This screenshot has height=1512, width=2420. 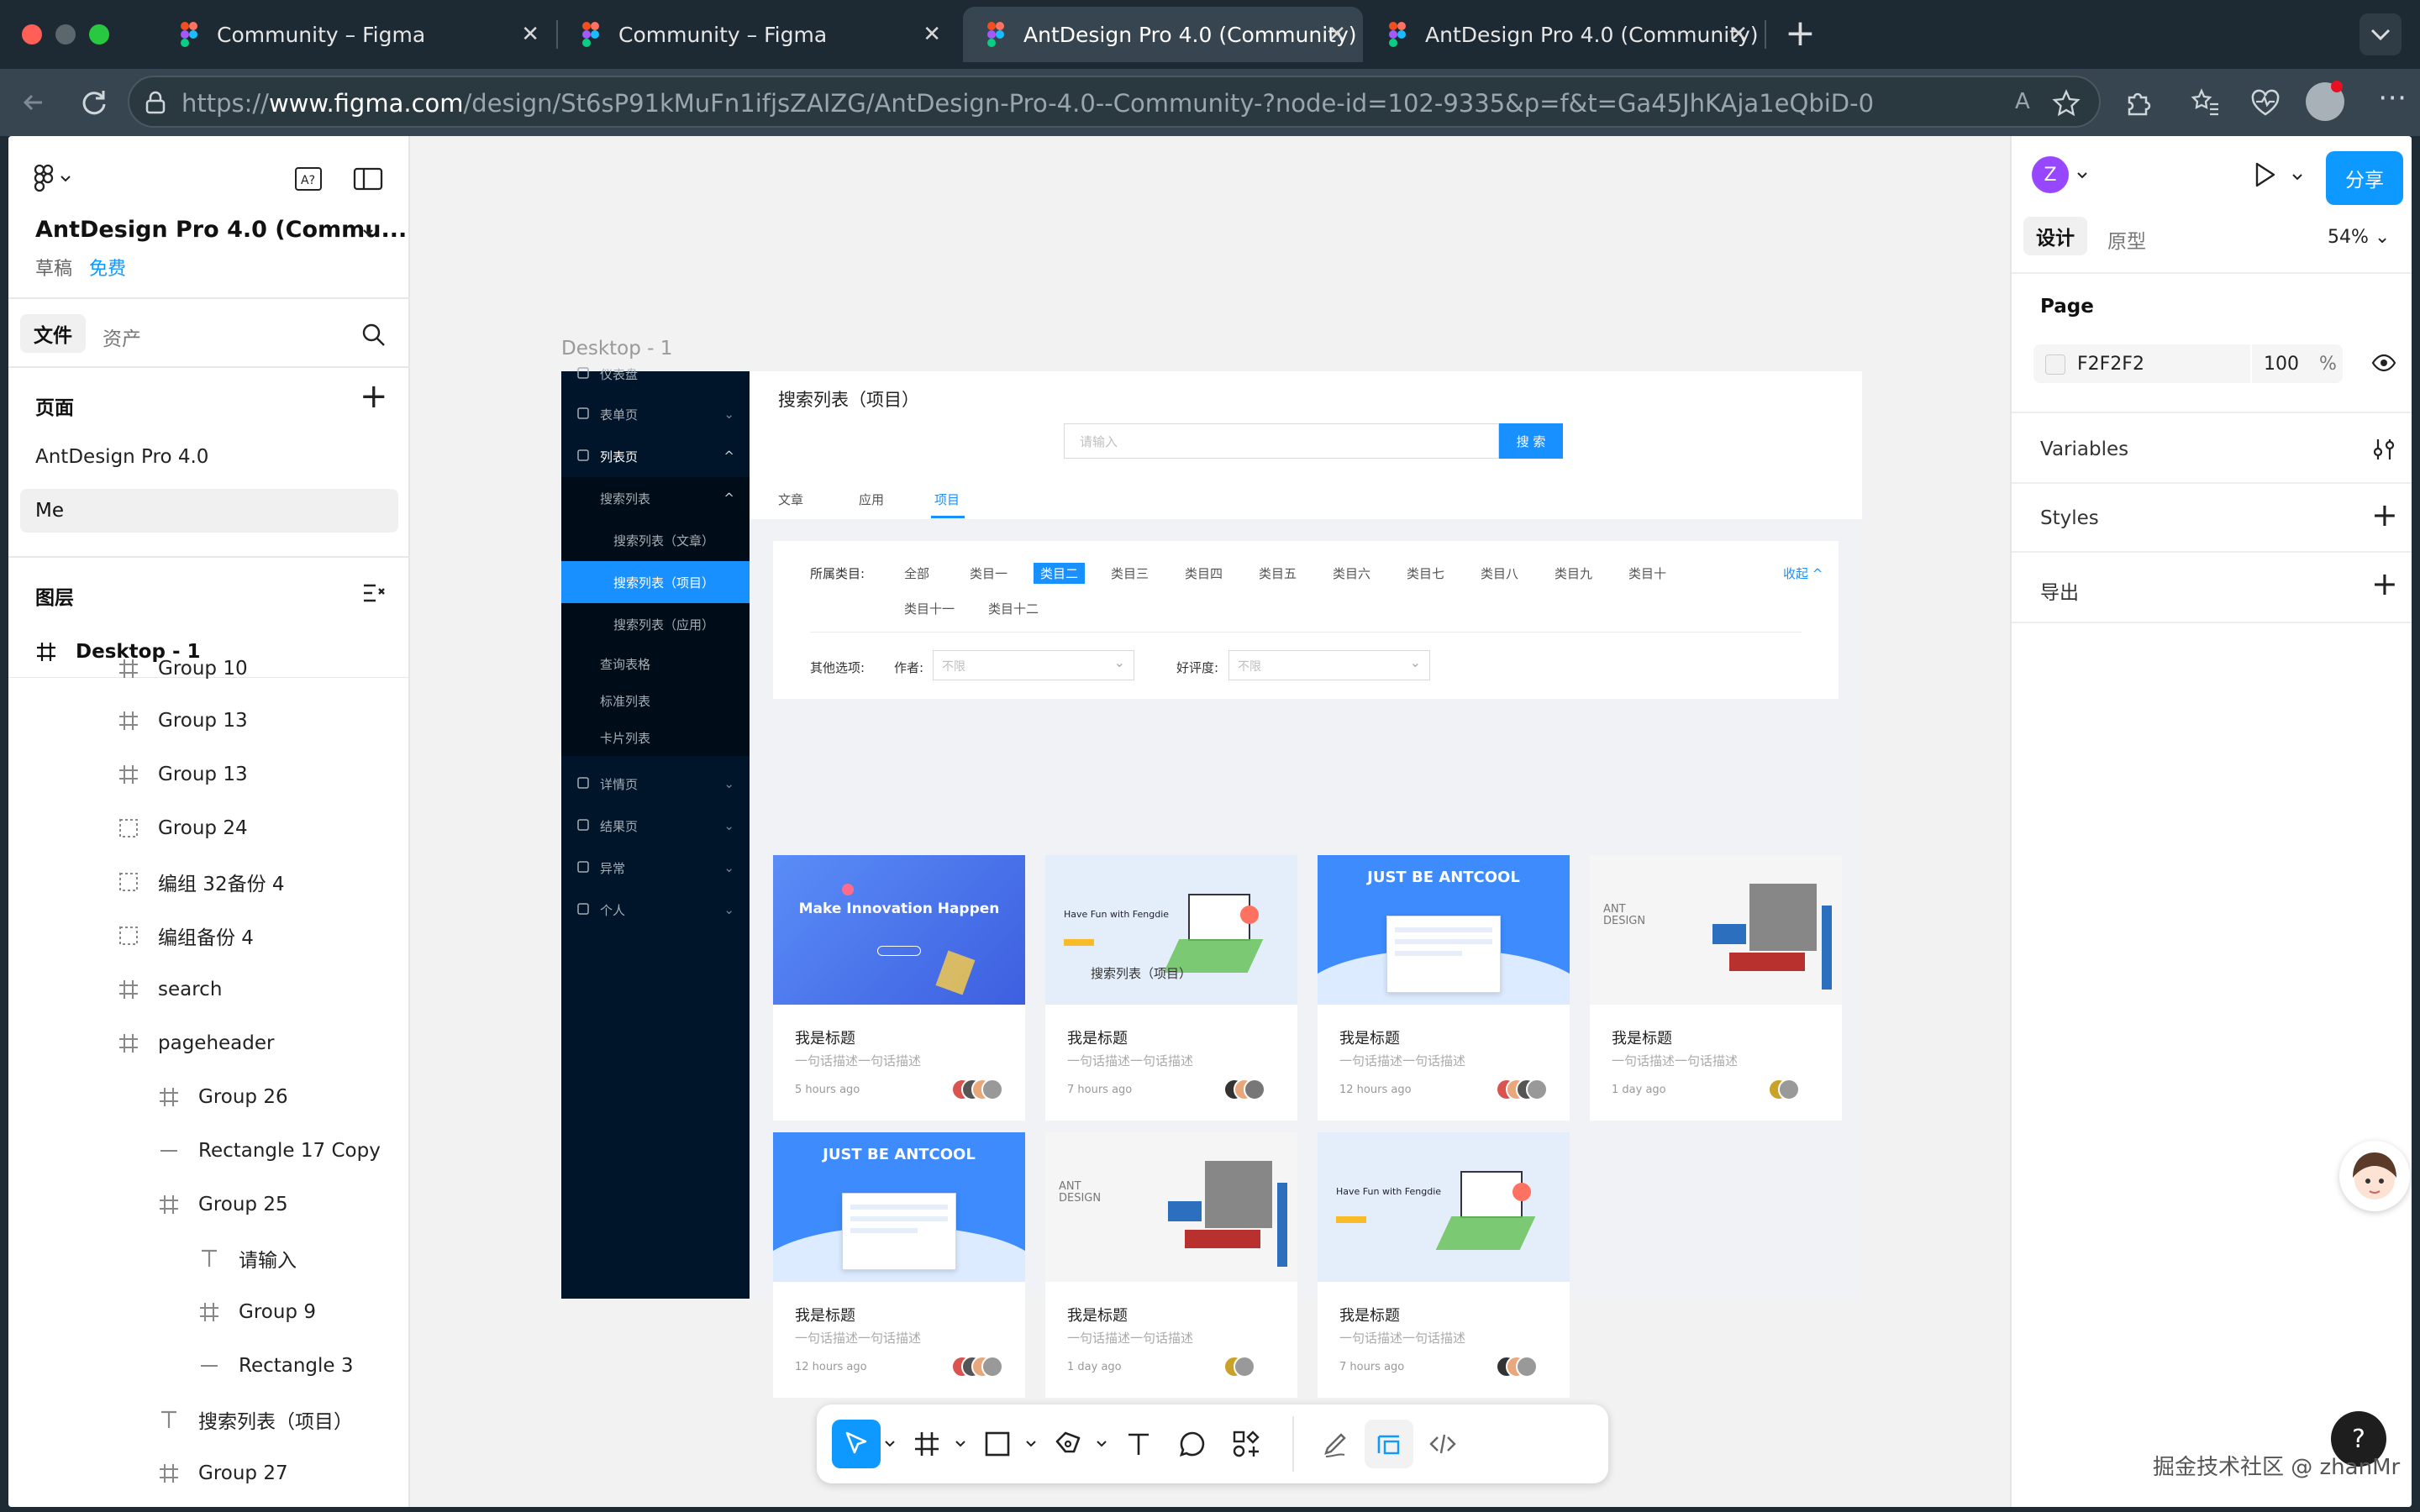 What do you see at coordinates (2205, 102) in the screenshot?
I see `favorites-icon` at bounding box center [2205, 102].